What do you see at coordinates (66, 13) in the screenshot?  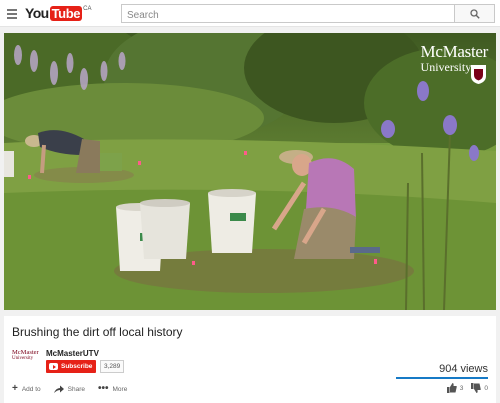 I see `logo-tube-text: Tube` at bounding box center [66, 13].